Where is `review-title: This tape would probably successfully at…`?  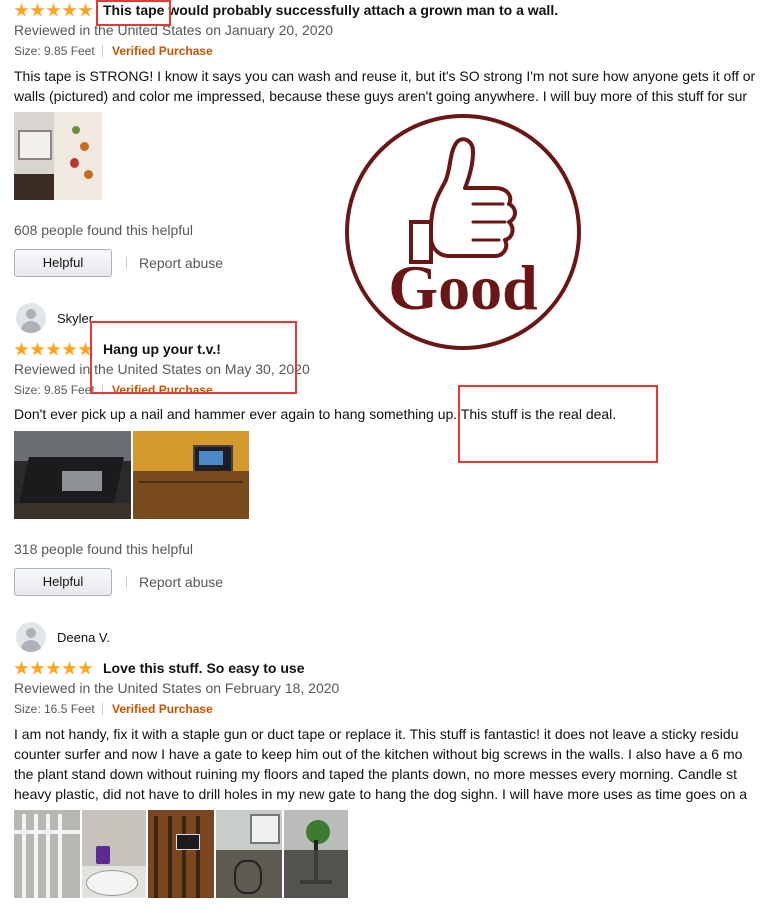
review-title: This tape would probably successfully at… is located at coordinates (330, 10).